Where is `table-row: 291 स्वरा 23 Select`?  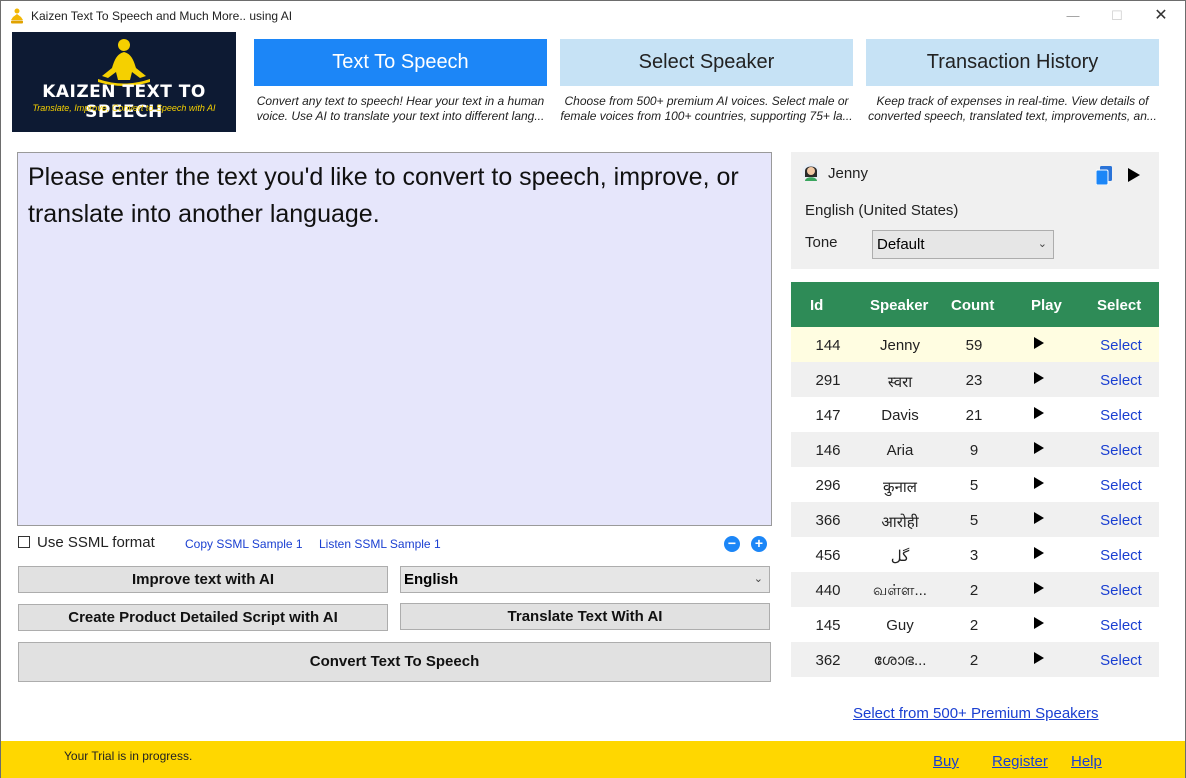
table-row: 291 स्वरा 23 Select is located at coordinates (975, 379).